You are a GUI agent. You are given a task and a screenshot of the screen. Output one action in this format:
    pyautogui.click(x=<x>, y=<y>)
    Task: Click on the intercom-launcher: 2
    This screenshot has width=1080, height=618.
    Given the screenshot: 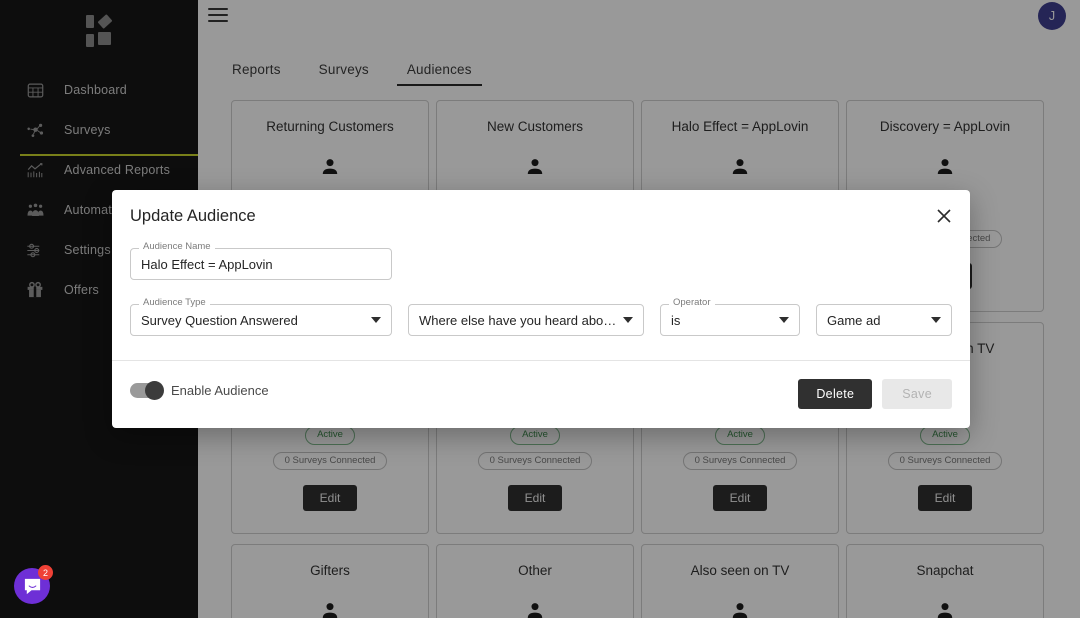 What is the action you would take?
    pyautogui.click(x=33, y=584)
    